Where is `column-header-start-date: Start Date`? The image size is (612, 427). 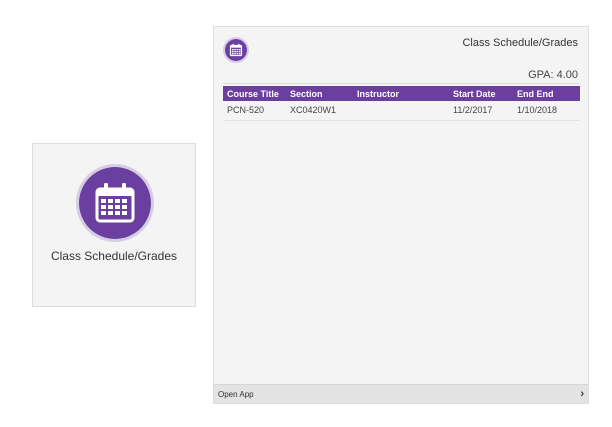 column-header-start-date: Start Date is located at coordinates (474, 93).